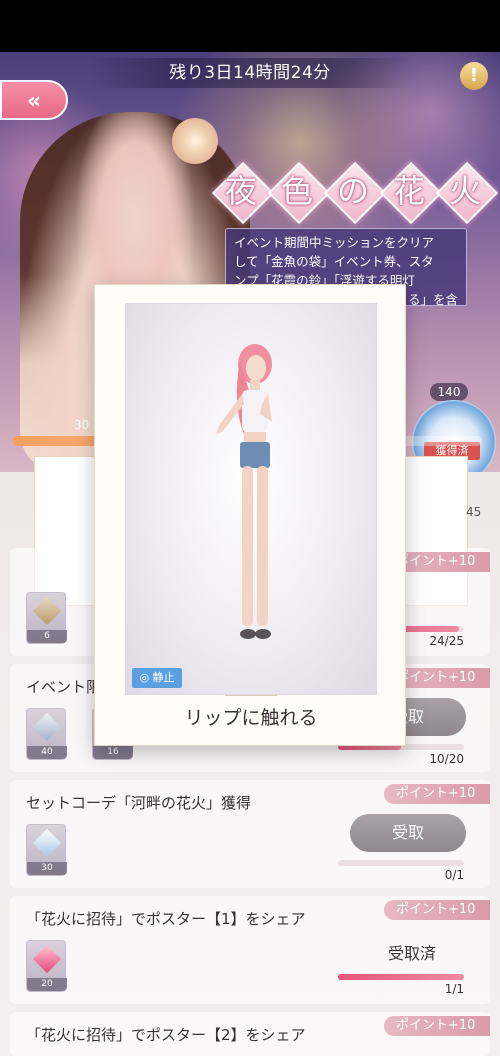  I want to click on ornament-icon, so click(47, 611).